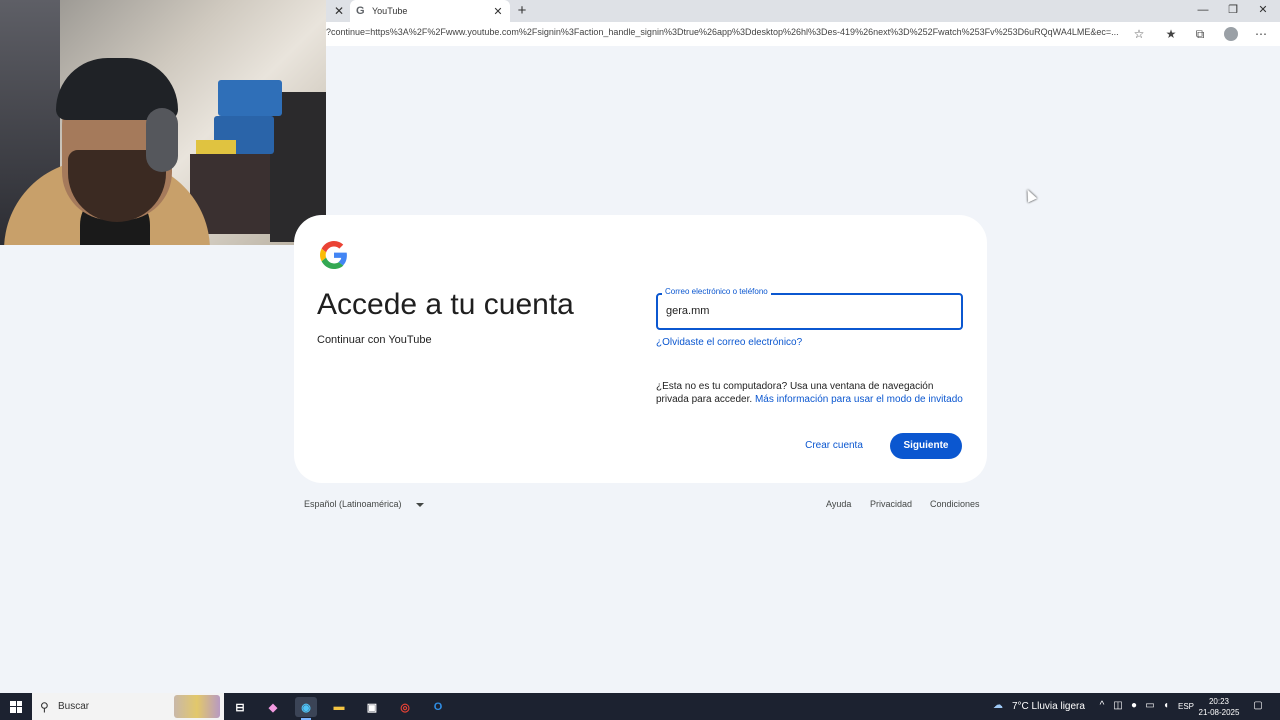 This screenshot has width=1280, height=720. Describe the element at coordinates (360, 11) in the screenshot. I see `google-favicon-icon: G` at that location.